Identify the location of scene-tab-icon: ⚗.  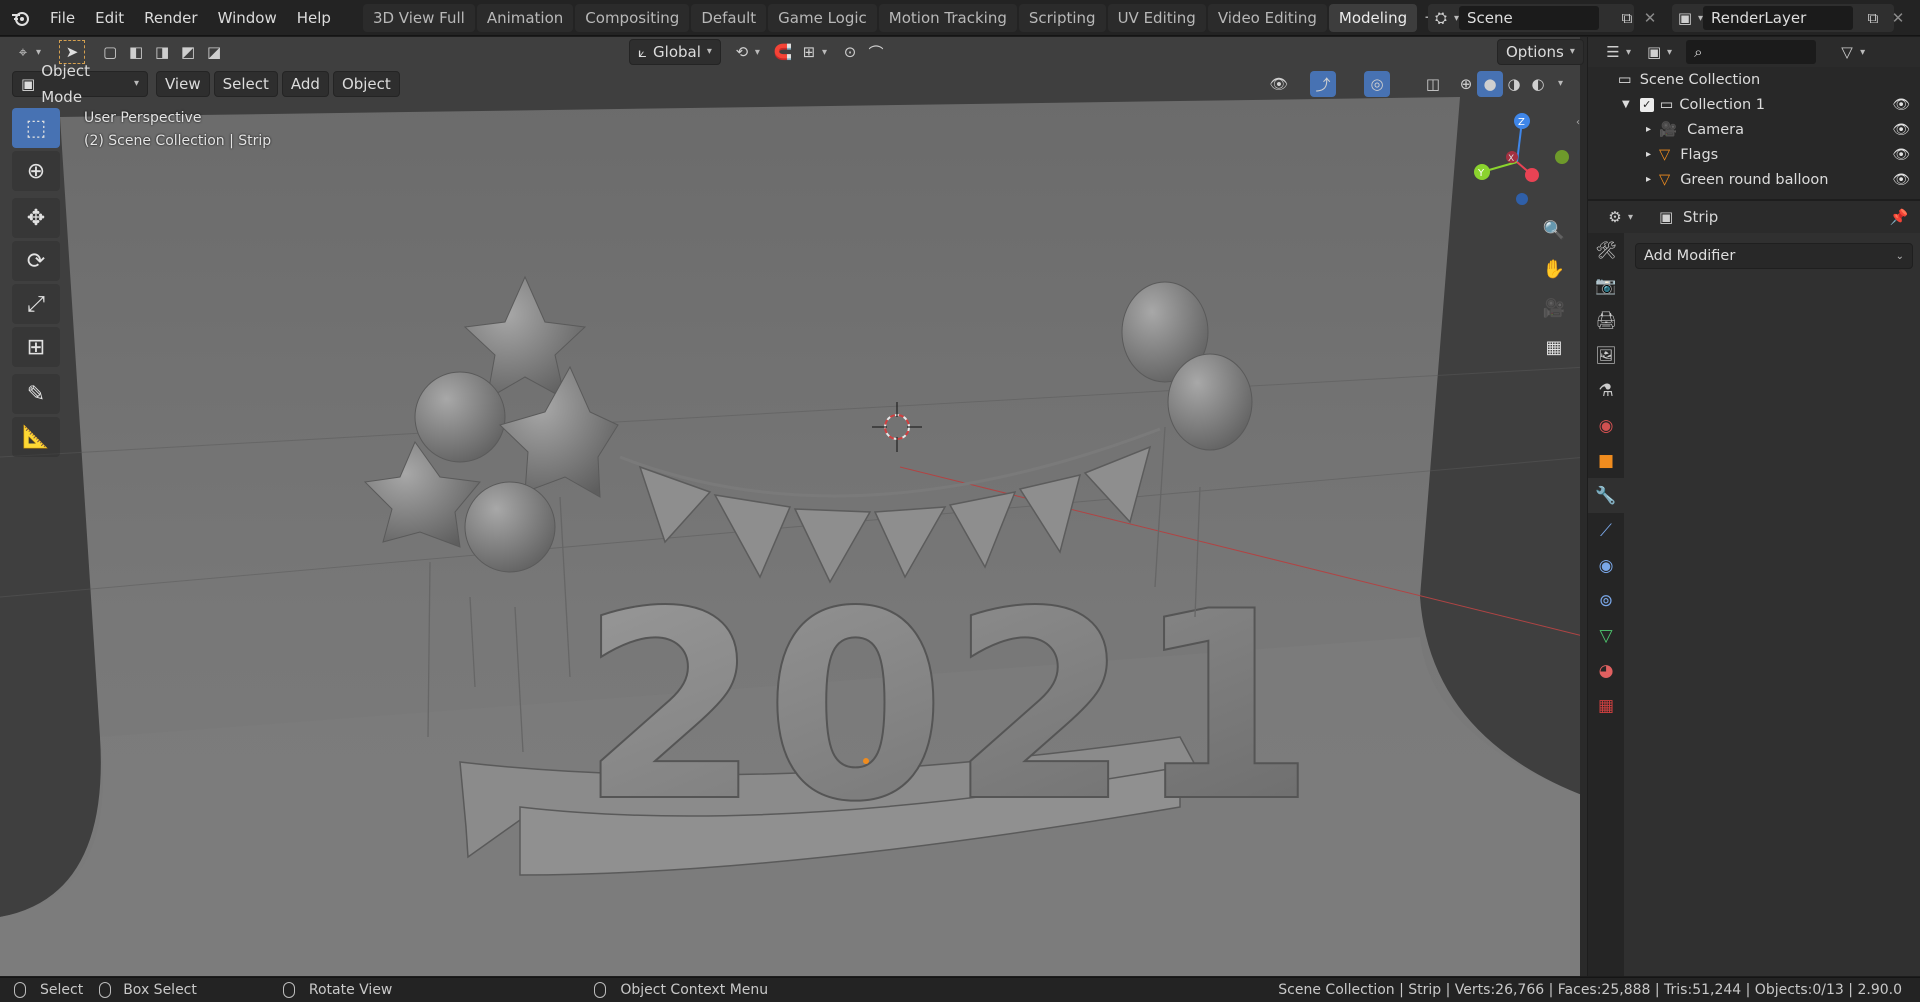
(1606, 390).